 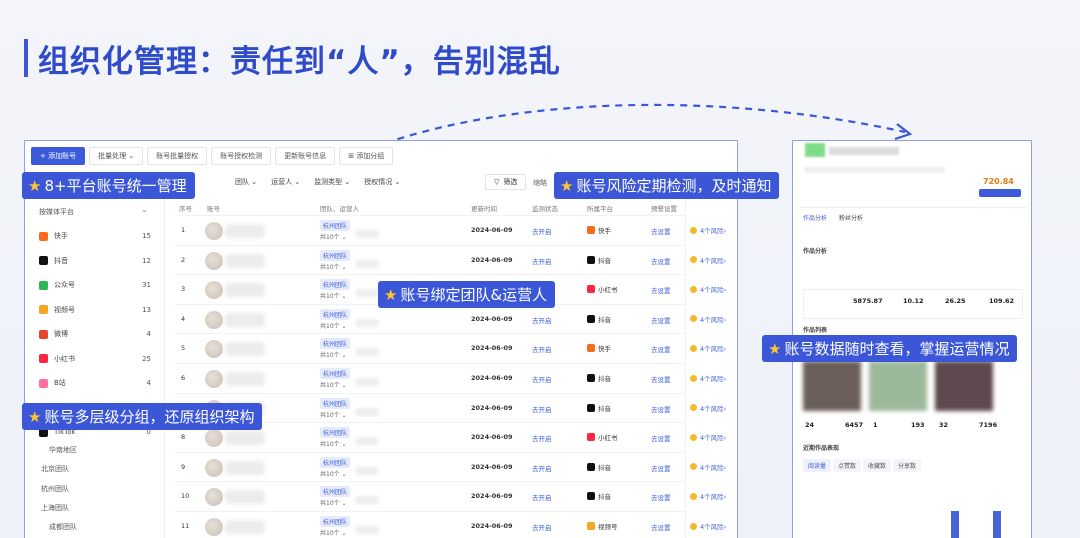 I want to click on auth-status-filter: 授权情况 ⌄, so click(x=382, y=182).